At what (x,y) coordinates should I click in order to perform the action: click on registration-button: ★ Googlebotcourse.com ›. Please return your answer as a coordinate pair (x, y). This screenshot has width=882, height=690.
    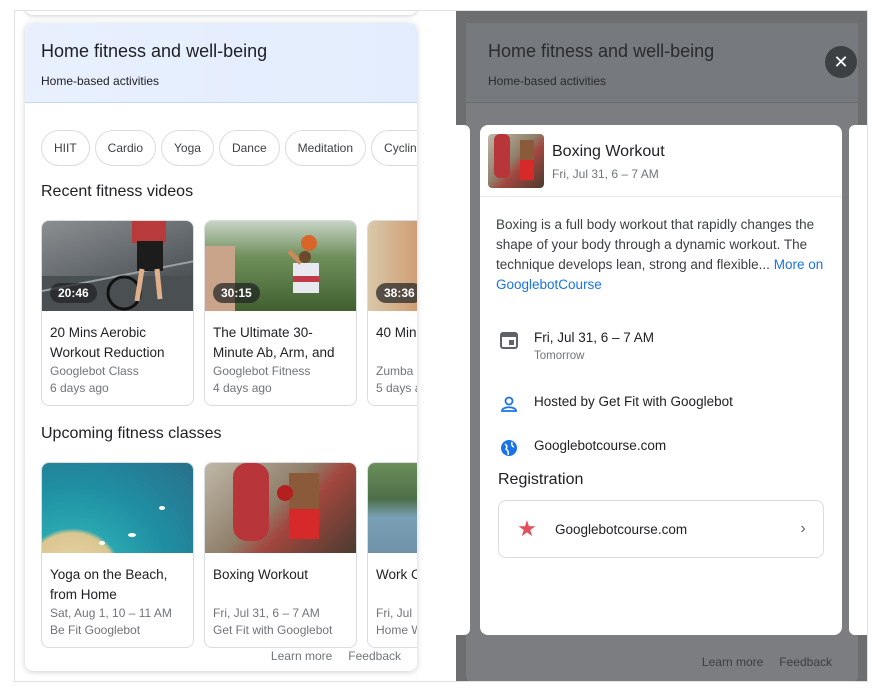
    Looking at the image, I should click on (661, 529).